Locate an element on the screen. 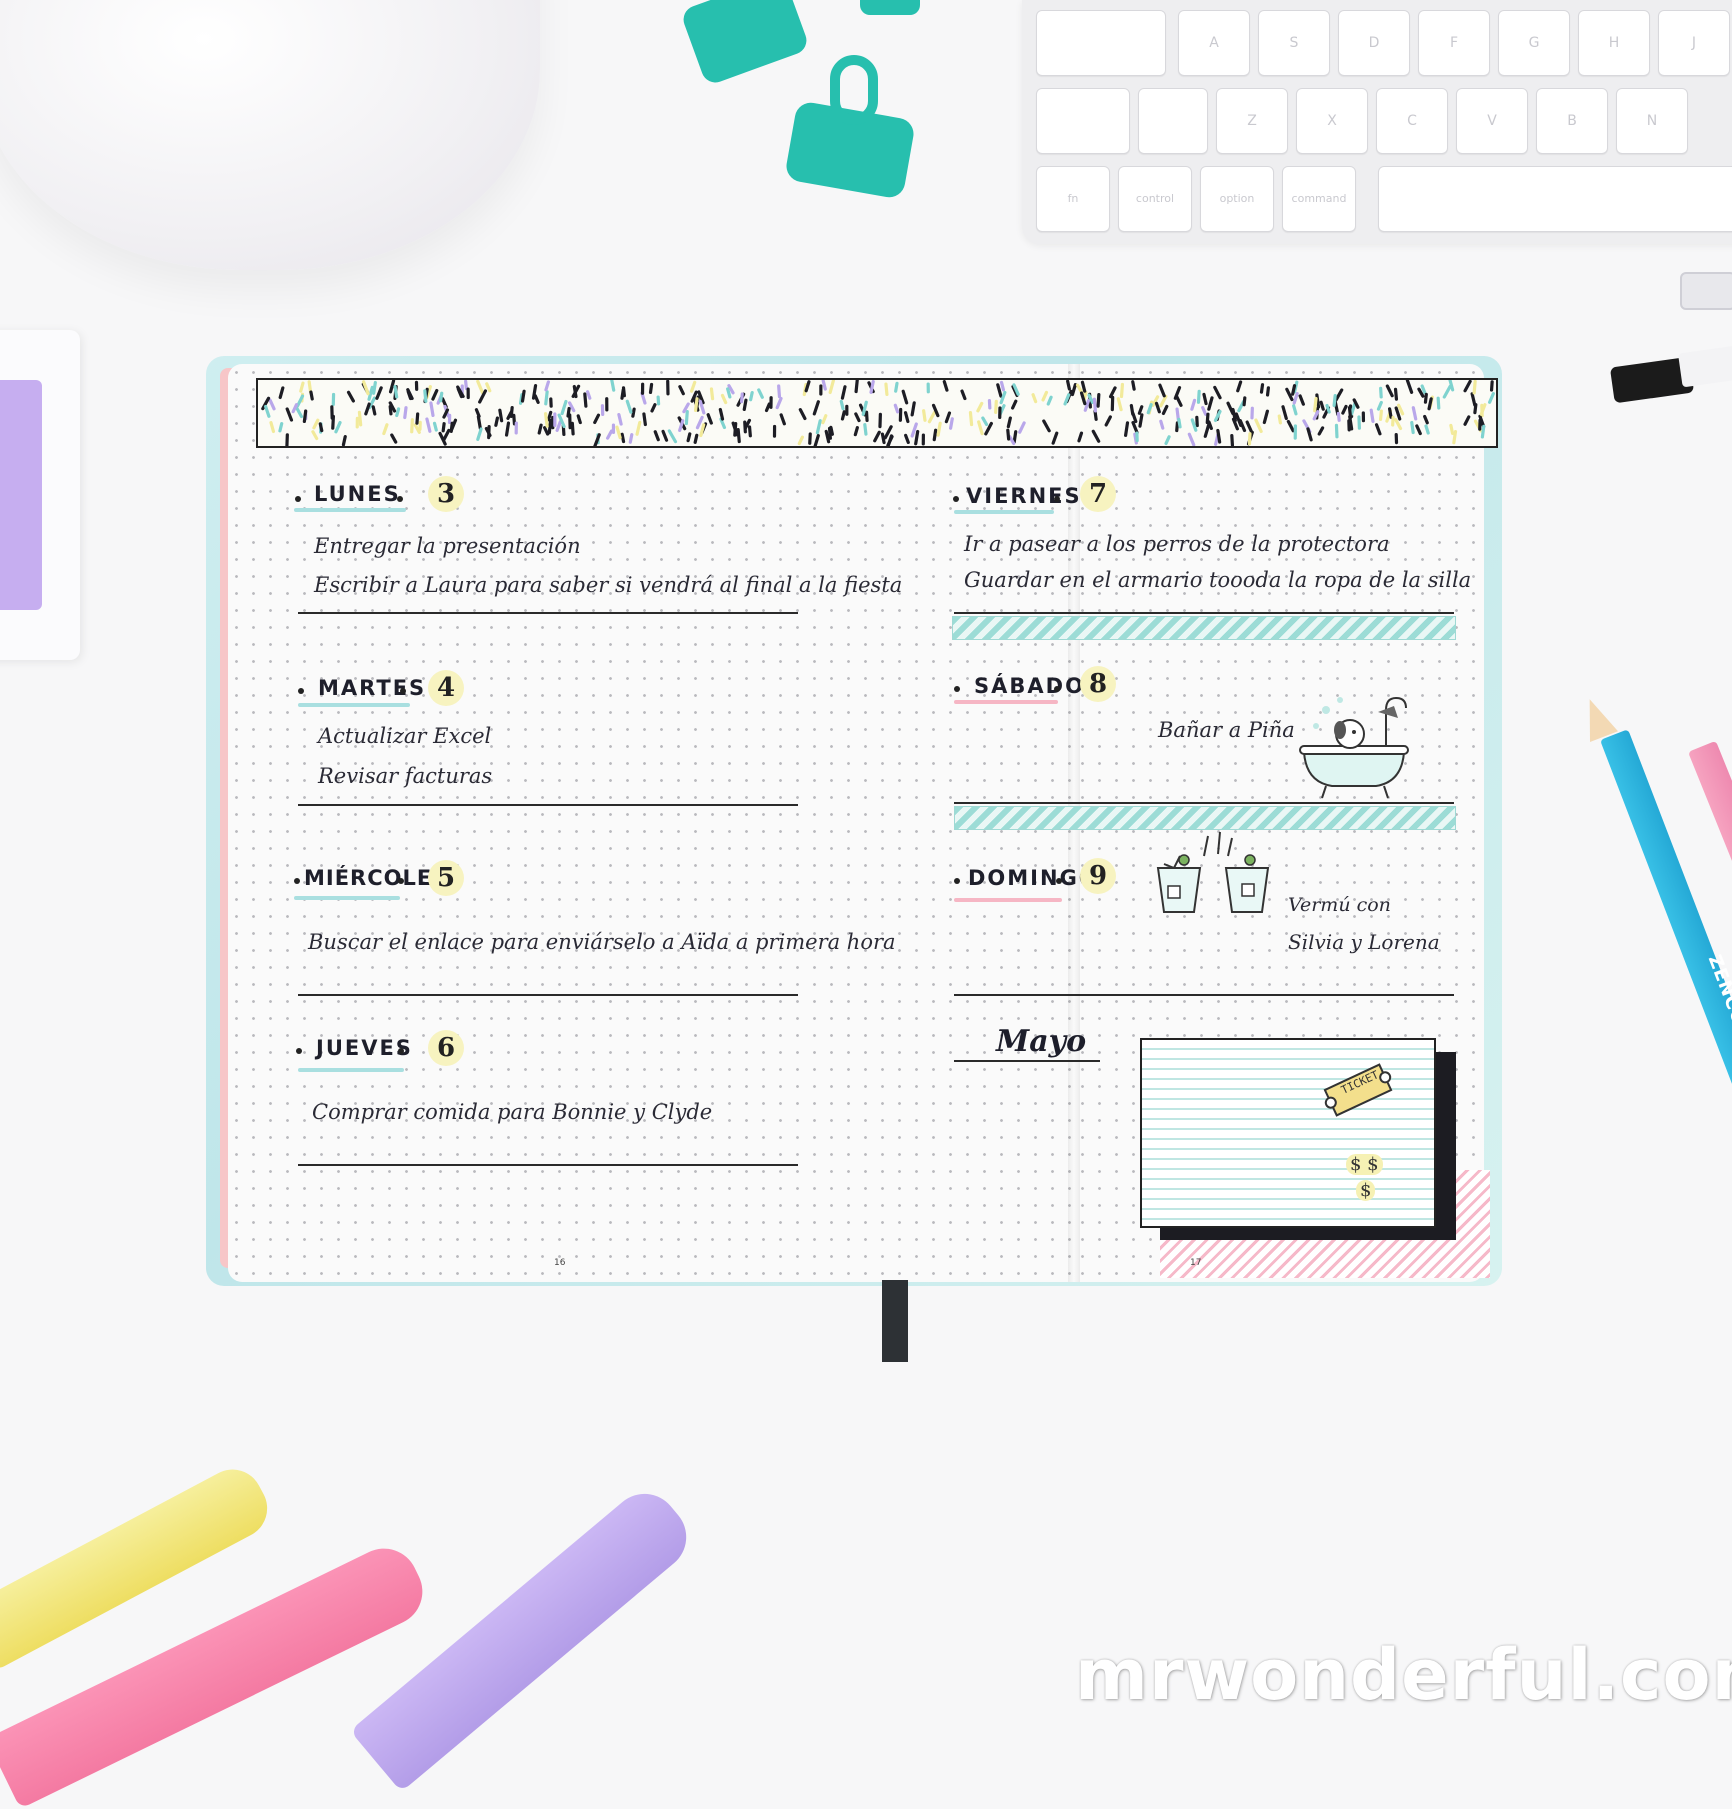 The image size is (1732, 1809). month-underline is located at coordinates (1027, 1061).